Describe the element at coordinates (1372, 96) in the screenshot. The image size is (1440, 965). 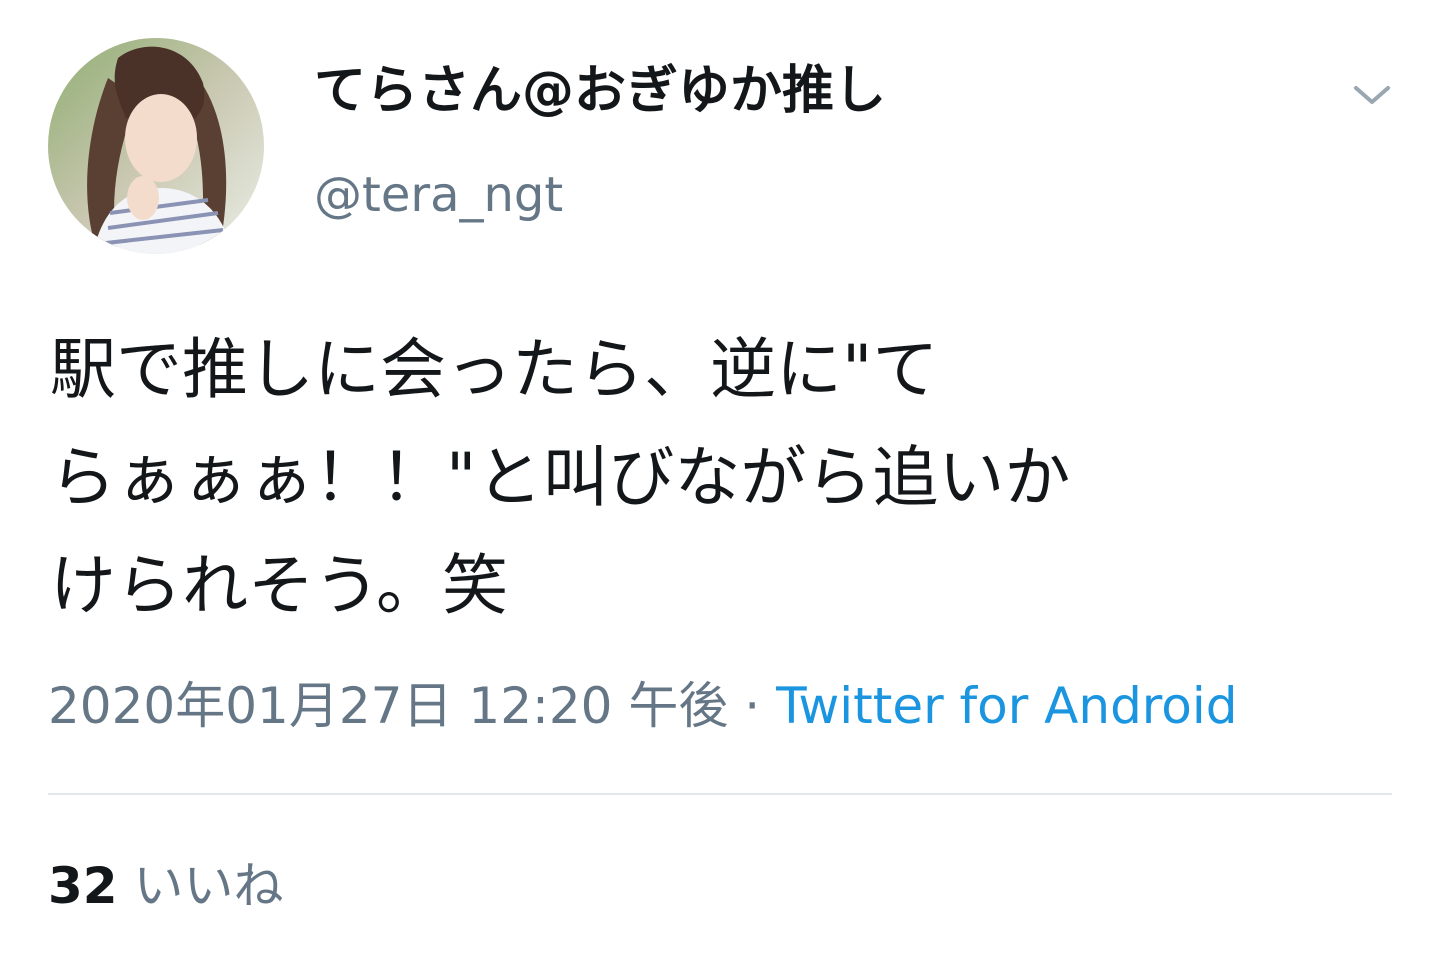
I see `chevron-down-icon` at that location.